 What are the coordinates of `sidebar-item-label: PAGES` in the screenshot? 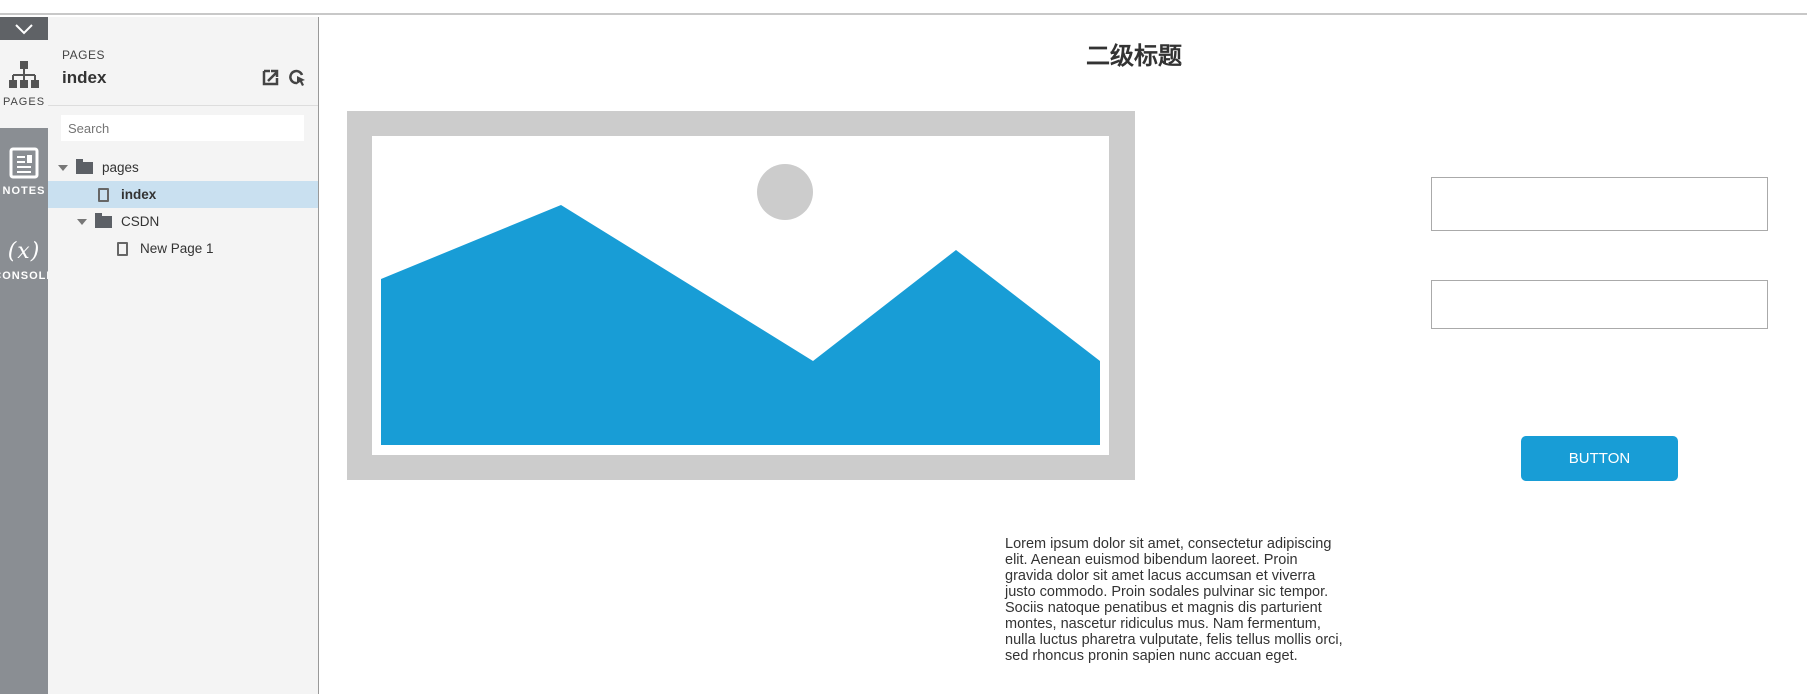 It's located at (24, 102).